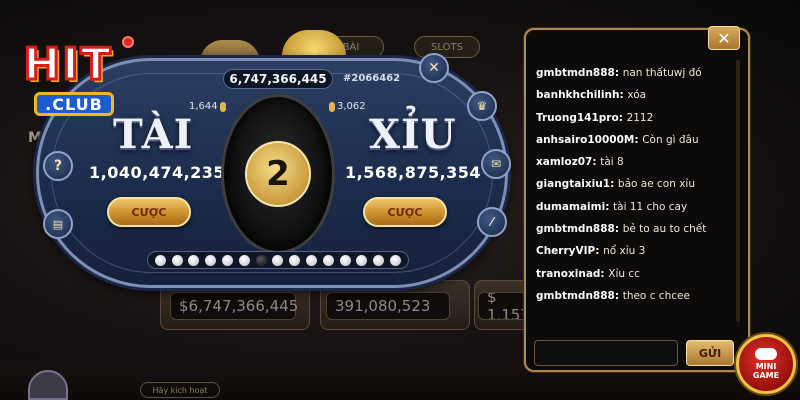 This screenshot has width=800, height=400. Describe the element at coordinates (413, 172) in the screenshot. I see `xiu-total-bet: 1,568,875,354` at that location.